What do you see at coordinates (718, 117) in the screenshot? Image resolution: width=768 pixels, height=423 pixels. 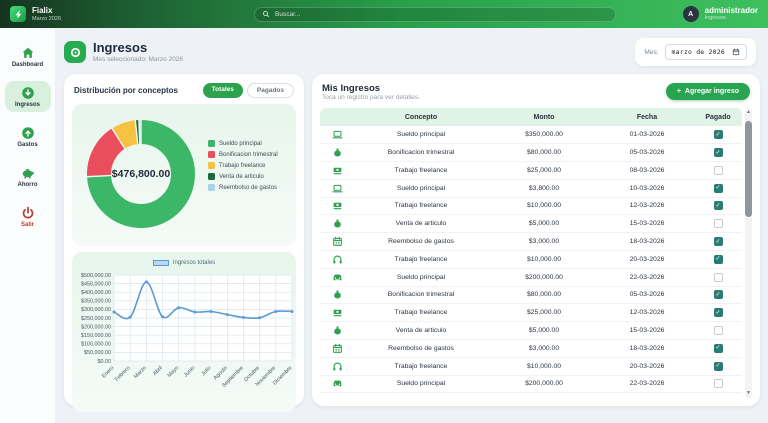 I see `column-header-pagado: Pagado` at bounding box center [718, 117].